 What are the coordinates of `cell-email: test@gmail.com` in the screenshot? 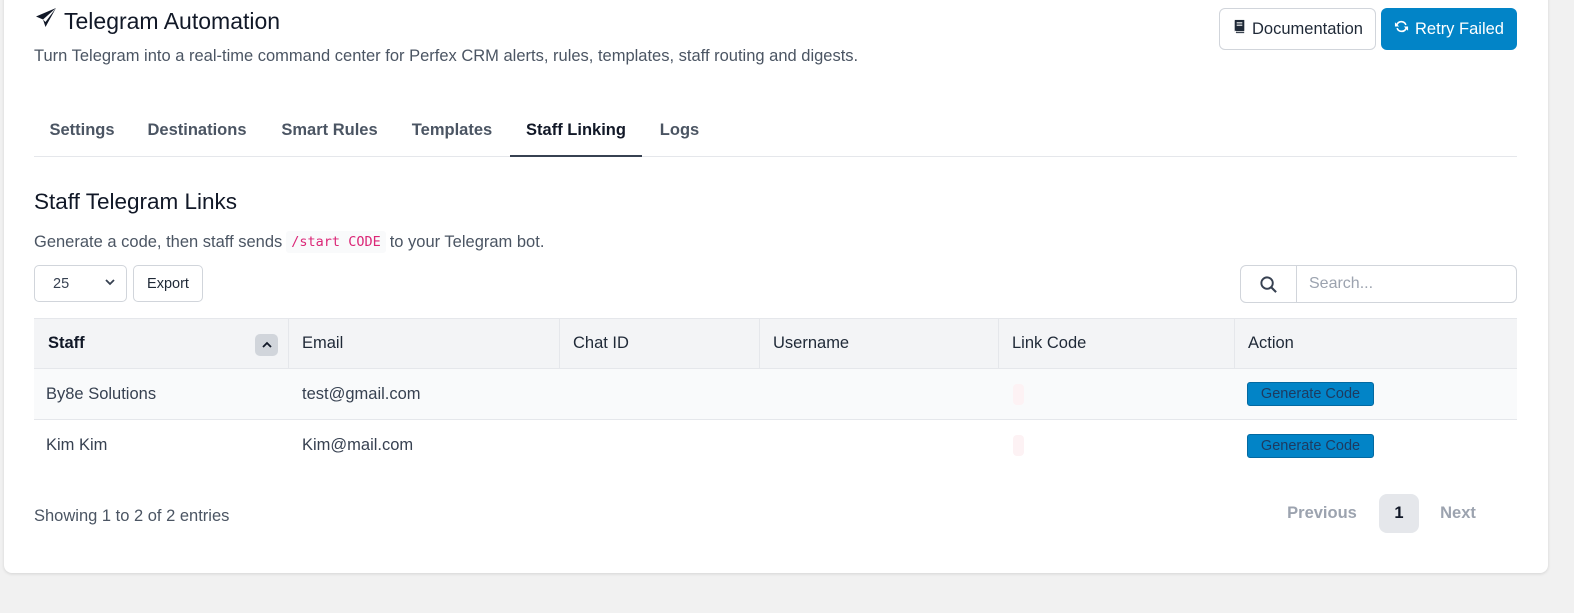 It's located at (361, 393).